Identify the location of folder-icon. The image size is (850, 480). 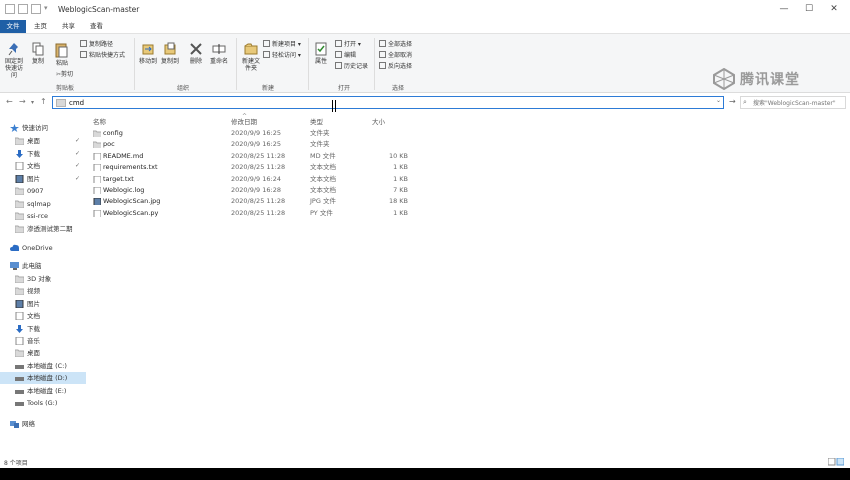
(19, 279).